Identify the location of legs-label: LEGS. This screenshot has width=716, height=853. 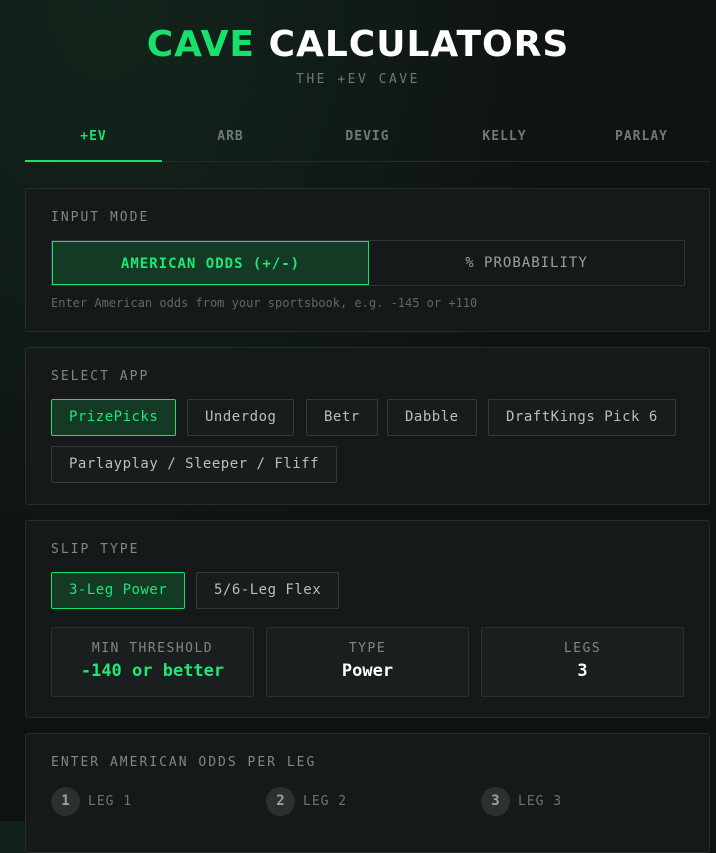
(582, 648).